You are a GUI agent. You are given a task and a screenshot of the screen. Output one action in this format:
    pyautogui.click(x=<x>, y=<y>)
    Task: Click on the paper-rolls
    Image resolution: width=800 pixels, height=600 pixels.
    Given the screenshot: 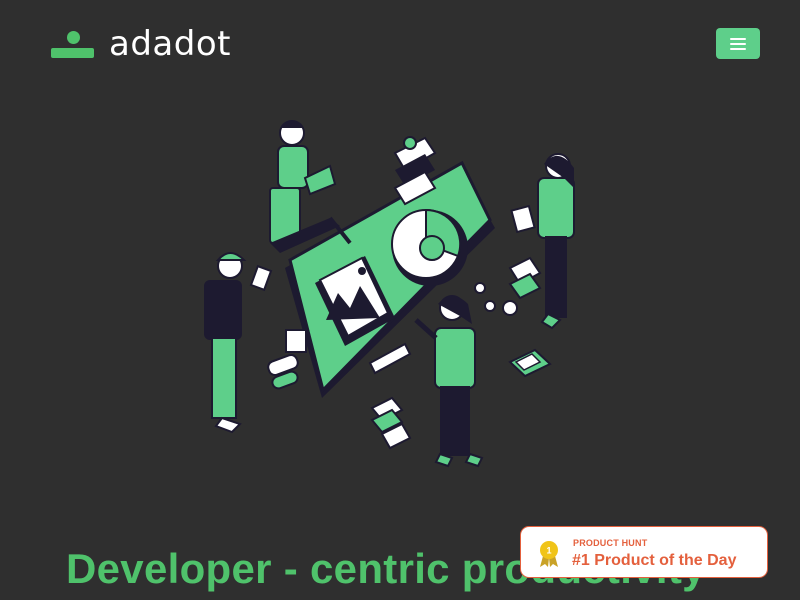 What is the action you would take?
    pyautogui.click(x=287, y=359)
    